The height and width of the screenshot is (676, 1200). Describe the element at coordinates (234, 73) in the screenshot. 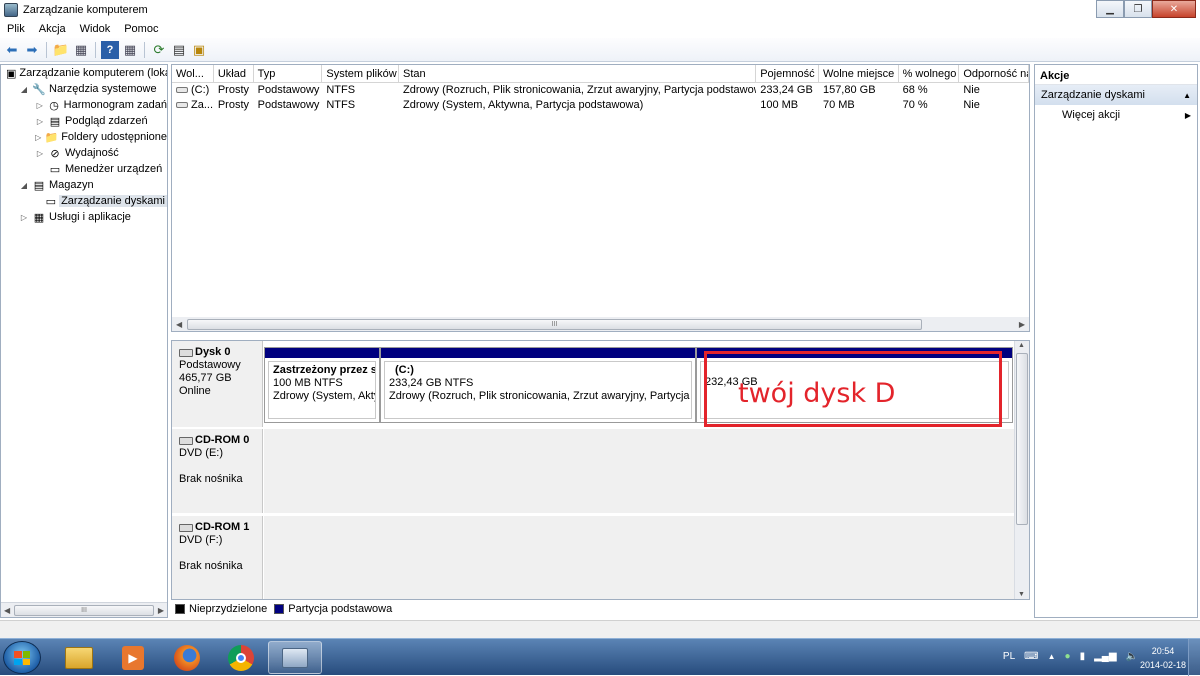

I see `column-header: Układ` at that location.